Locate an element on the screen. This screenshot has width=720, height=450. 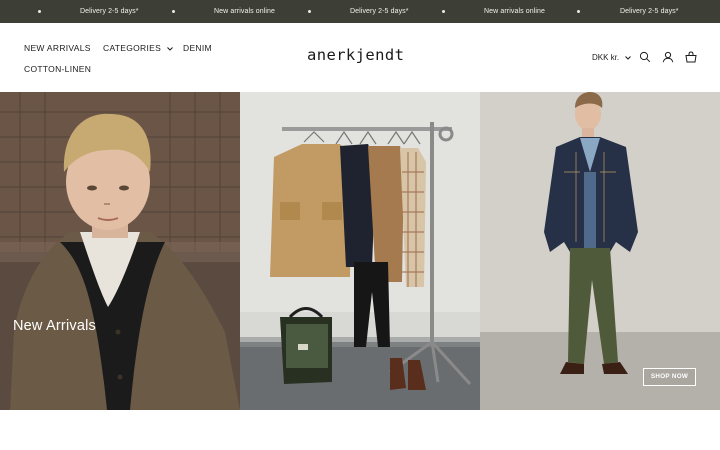
hero-title: New Arrivals is located at coordinates (54, 326).